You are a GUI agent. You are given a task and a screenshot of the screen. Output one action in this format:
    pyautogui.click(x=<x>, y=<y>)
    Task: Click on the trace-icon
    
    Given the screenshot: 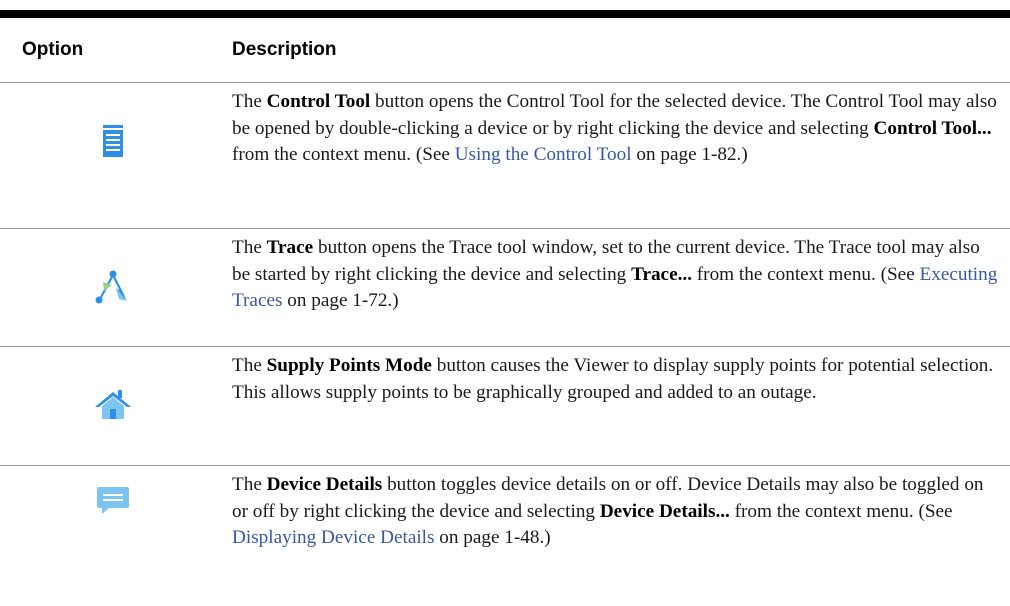 What is the action you would take?
    pyautogui.click(x=113, y=287)
    